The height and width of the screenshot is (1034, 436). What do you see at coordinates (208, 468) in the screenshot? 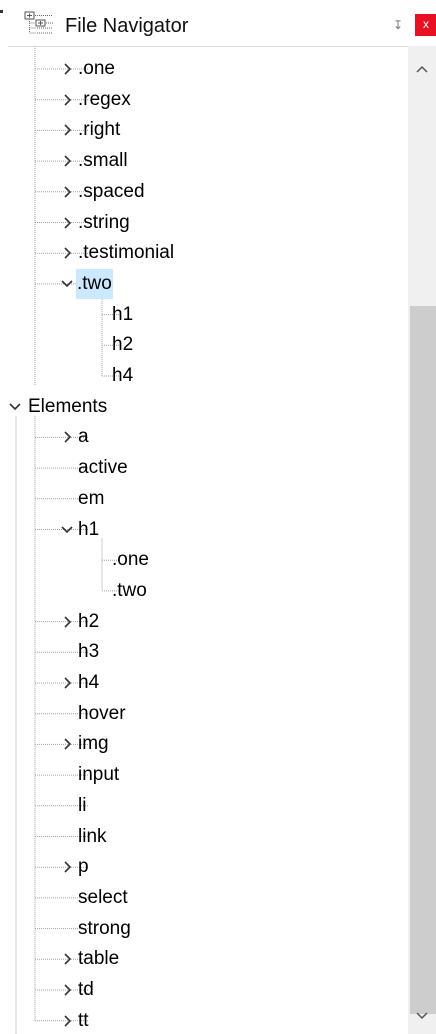
I see `tree-item: active` at bounding box center [208, 468].